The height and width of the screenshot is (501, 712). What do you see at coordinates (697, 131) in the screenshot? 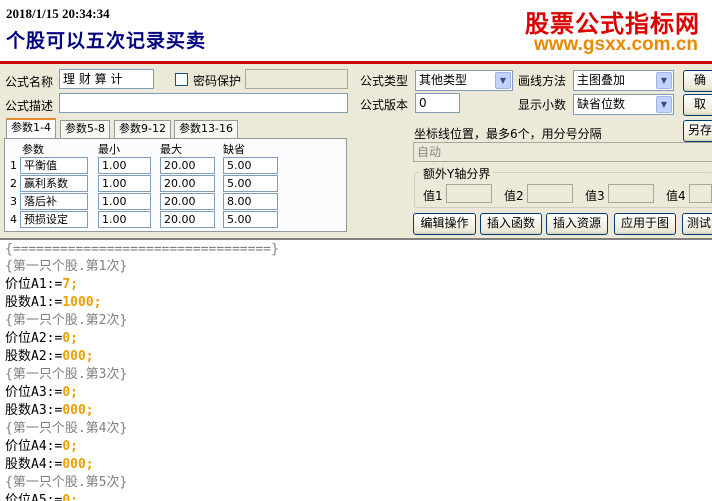
I see `save-as-button: 另存` at bounding box center [697, 131].